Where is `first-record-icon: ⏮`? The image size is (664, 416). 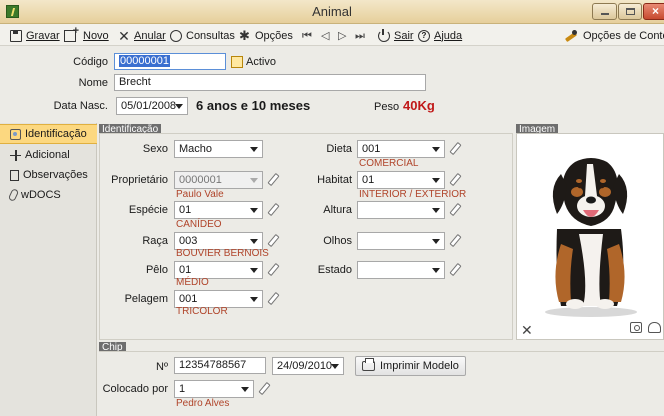 first-record-icon: ⏮ is located at coordinates (307, 35).